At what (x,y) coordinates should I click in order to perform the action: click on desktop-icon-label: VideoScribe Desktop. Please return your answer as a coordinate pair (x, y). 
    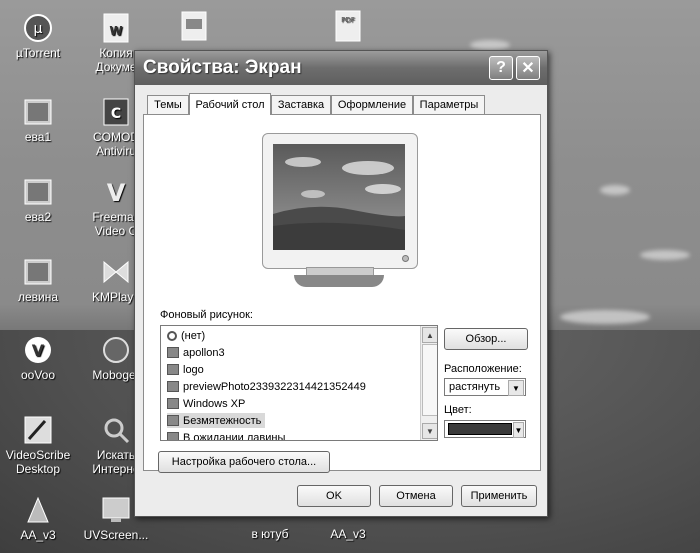
    Looking at the image, I should click on (38, 462).